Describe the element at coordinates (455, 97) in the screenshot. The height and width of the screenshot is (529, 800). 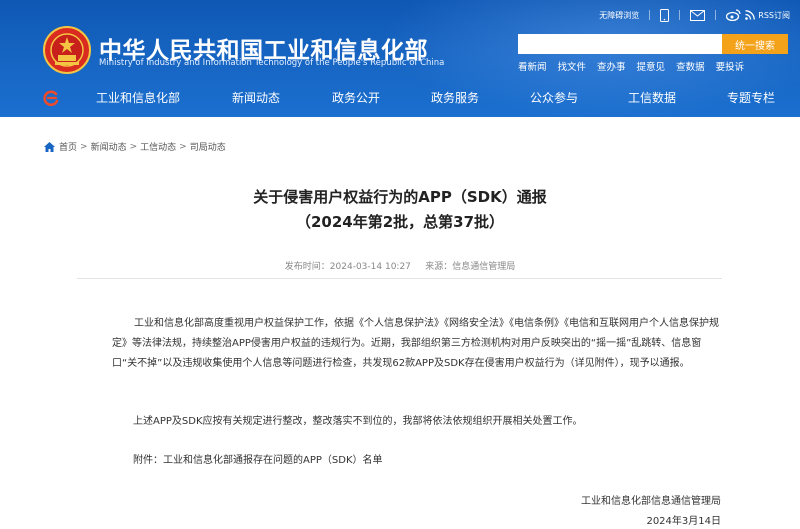
I see `nav-item-gov-services: 政务服务` at that location.